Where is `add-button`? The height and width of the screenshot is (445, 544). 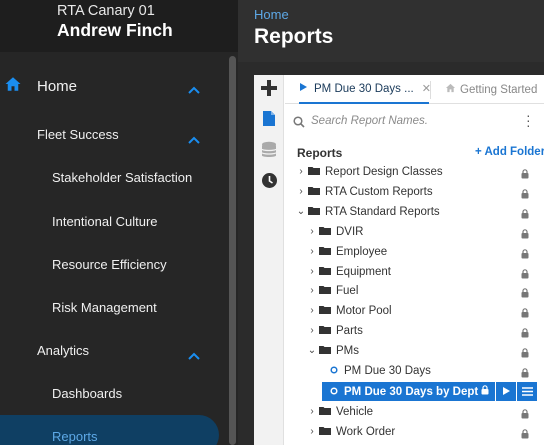
add-button is located at coordinates (269, 90).